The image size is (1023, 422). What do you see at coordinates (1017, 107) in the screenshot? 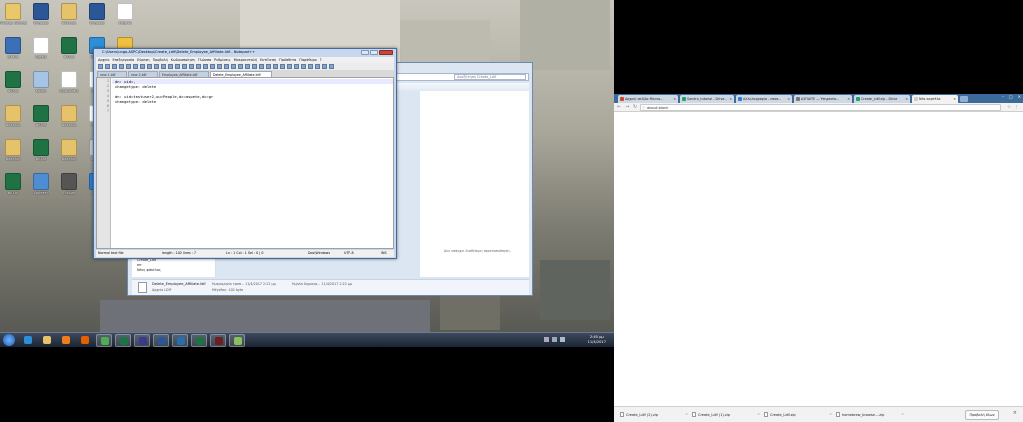
I see `menu-icon: ⋮` at bounding box center [1017, 107].